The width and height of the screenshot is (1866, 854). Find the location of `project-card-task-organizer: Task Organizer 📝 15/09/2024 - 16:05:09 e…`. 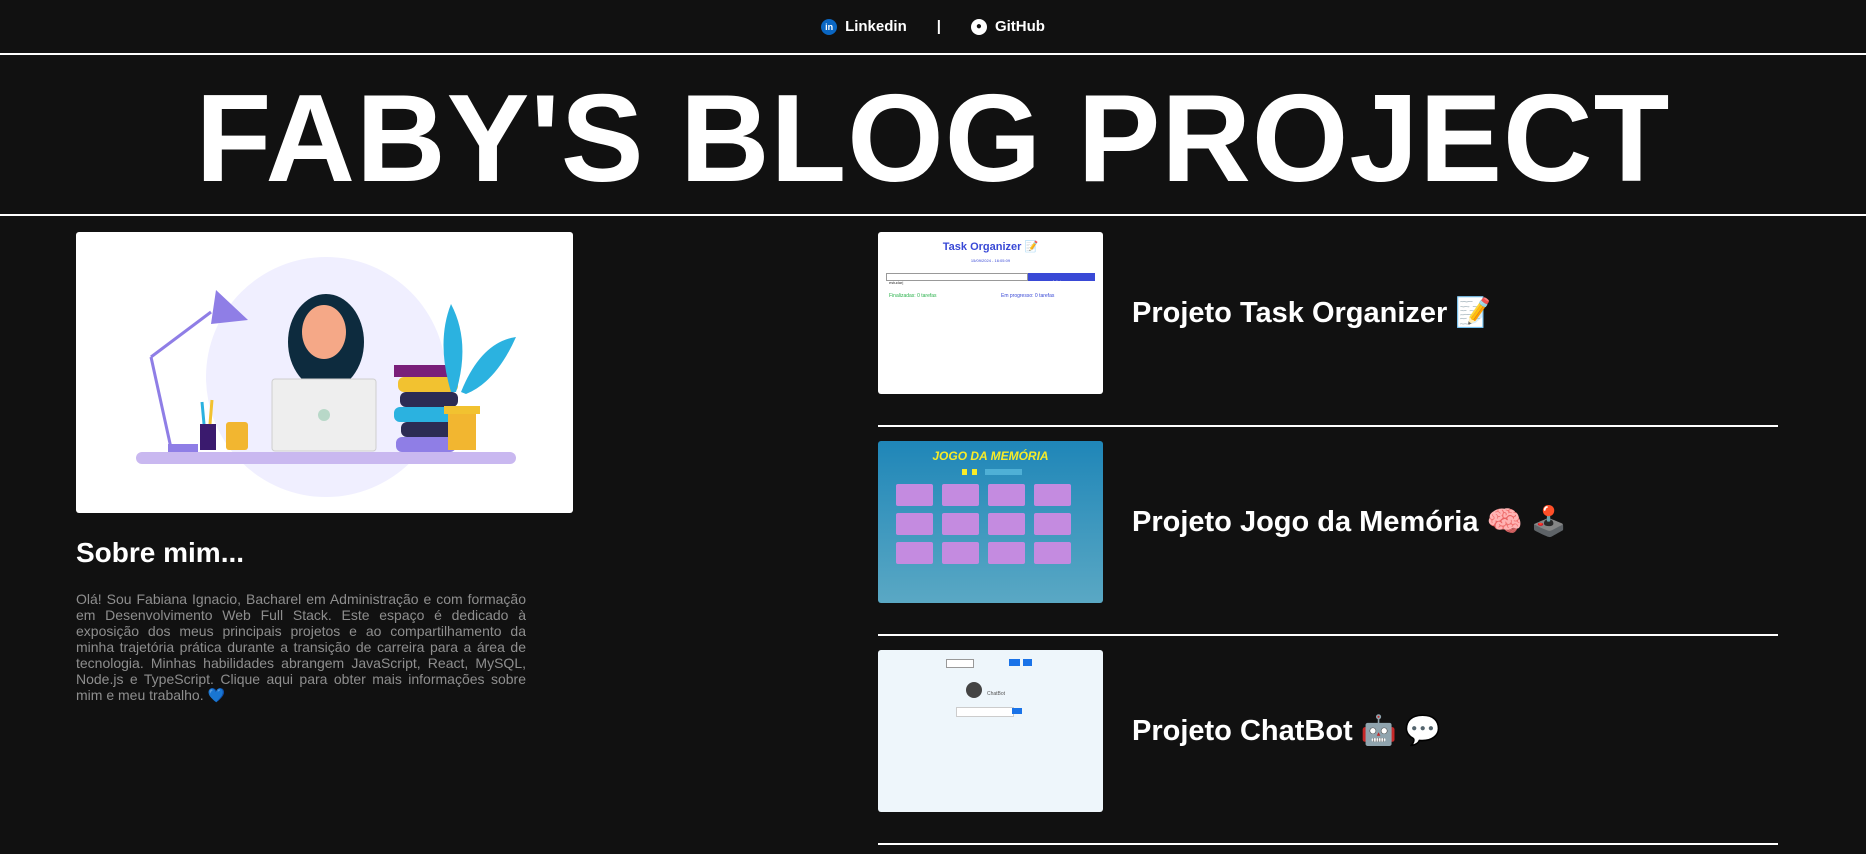

project-card-task-organizer: Task Organizer 📝 15/09/2024 - 16:05:09 e… is located at coordinates (1328, 329).